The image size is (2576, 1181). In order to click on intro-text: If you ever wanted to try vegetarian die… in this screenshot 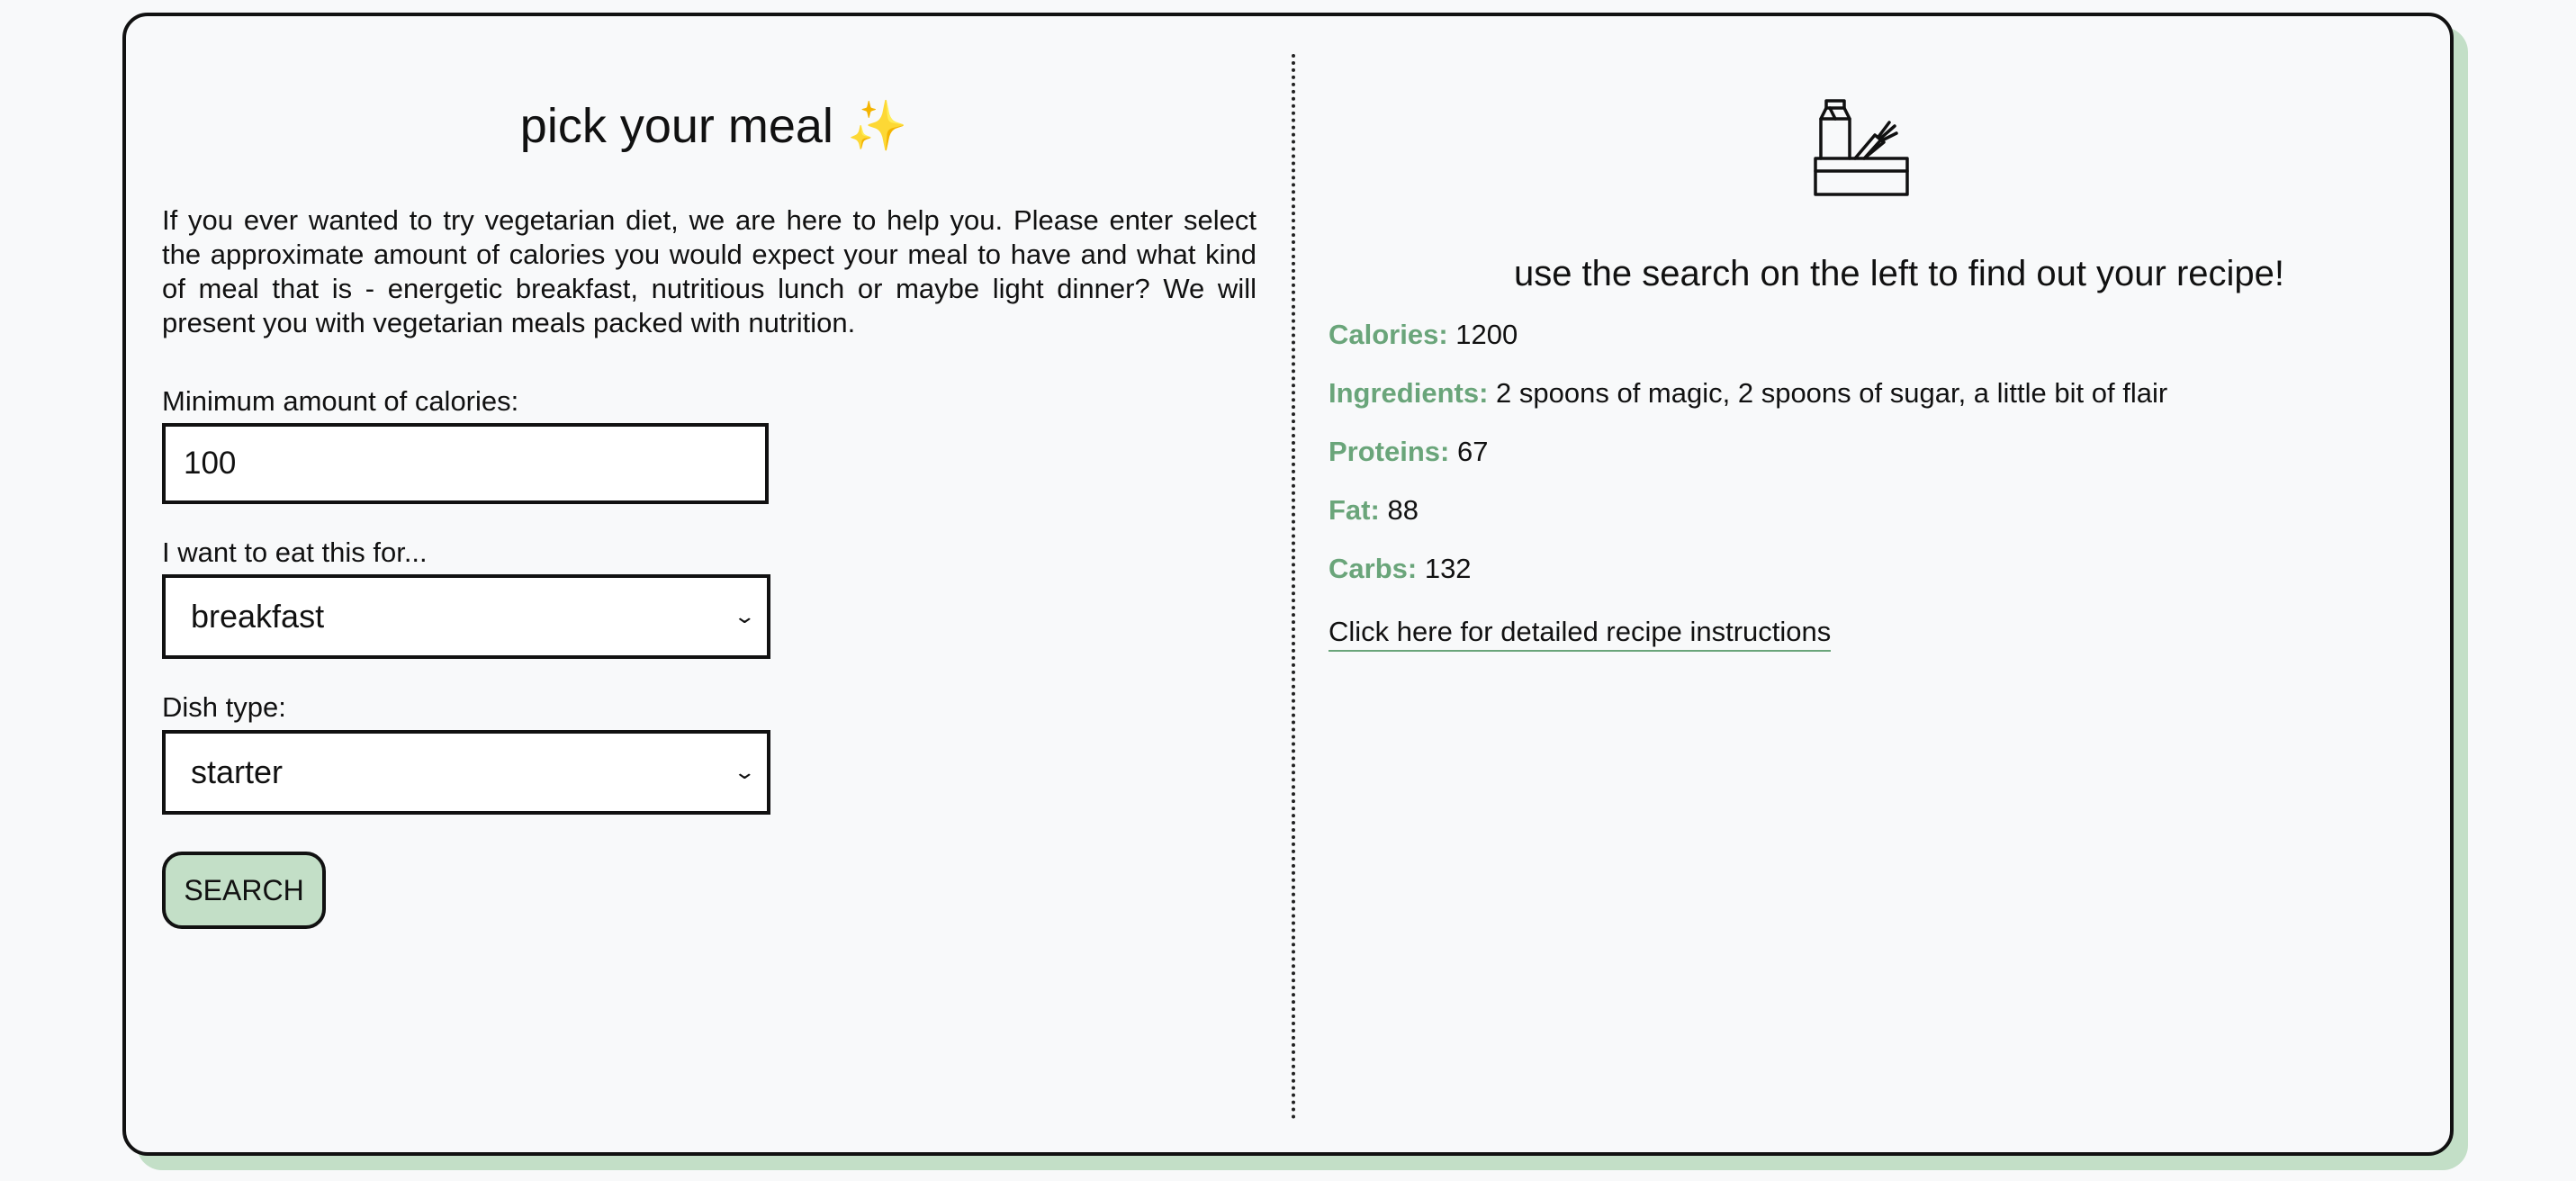, I will do `click(709, 271)`.